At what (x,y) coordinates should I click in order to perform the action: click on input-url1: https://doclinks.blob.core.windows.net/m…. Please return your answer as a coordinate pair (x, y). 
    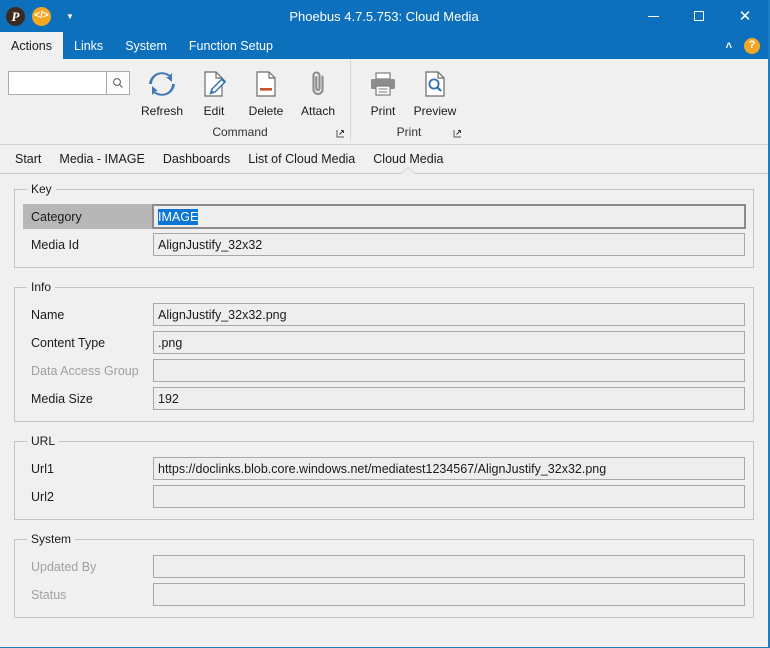
    Looking at the image, I should click on (449, 468).